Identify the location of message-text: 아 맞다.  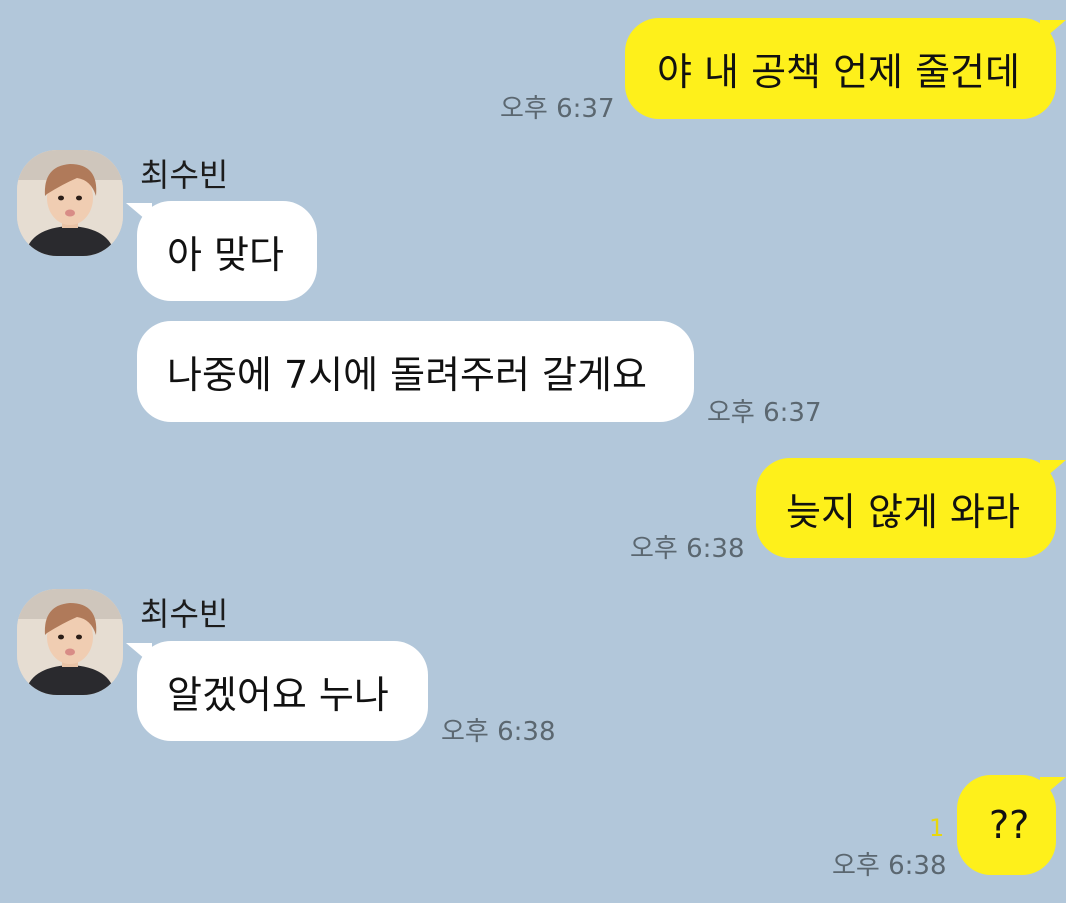
(225, 254).